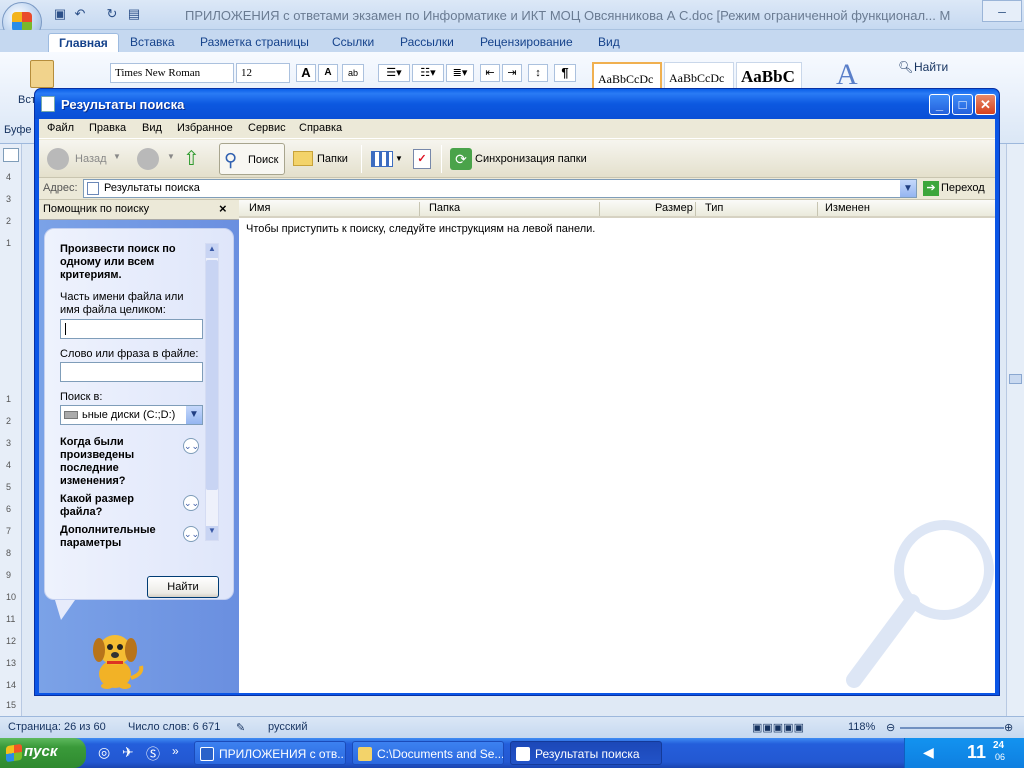  What do you see at coordinates (963, 188) in the screenshot?
I see `go-label: Переход` at bounding box center [963, 188].